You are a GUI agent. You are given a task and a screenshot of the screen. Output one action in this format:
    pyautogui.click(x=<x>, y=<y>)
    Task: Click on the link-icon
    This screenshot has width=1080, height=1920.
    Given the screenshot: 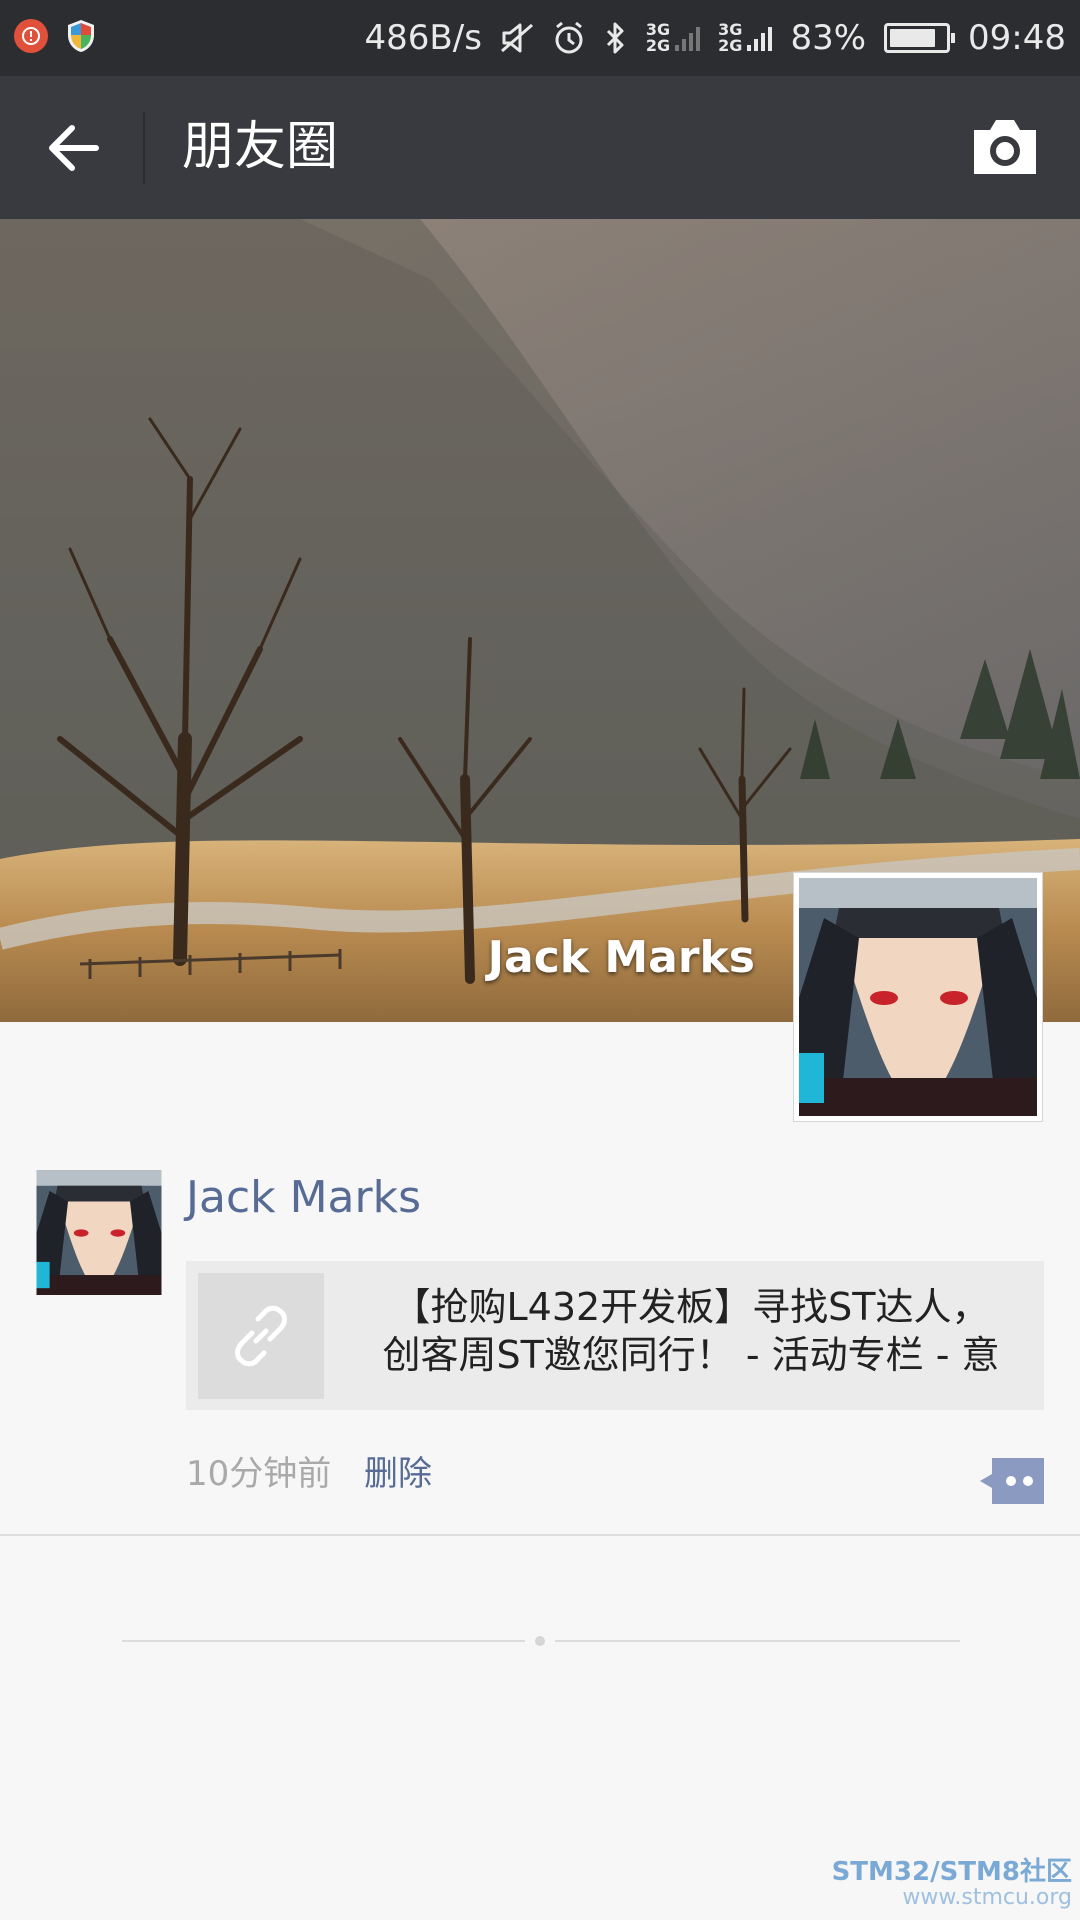 What is the action you would take?
    pyautogui.click(x=261, y=1336)
    